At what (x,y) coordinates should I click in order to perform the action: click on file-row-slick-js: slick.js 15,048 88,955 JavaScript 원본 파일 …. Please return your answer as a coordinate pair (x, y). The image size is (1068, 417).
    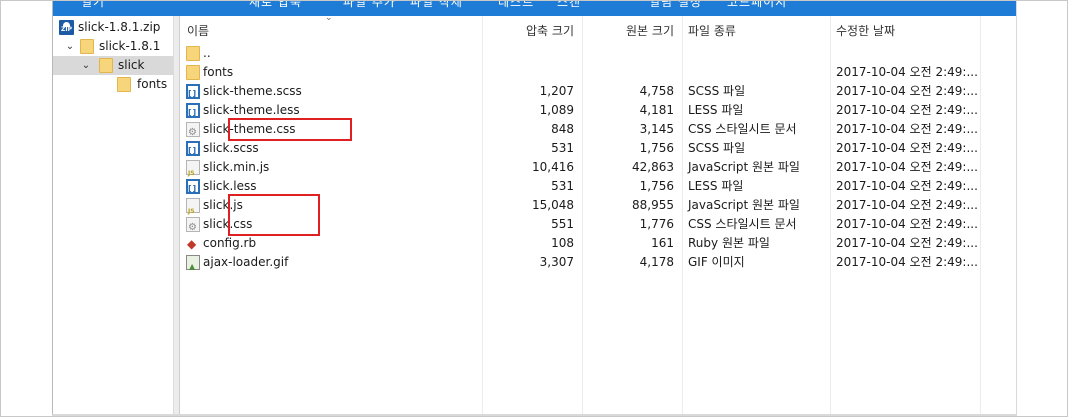
    Looking at the image, I should click on (580, 208).